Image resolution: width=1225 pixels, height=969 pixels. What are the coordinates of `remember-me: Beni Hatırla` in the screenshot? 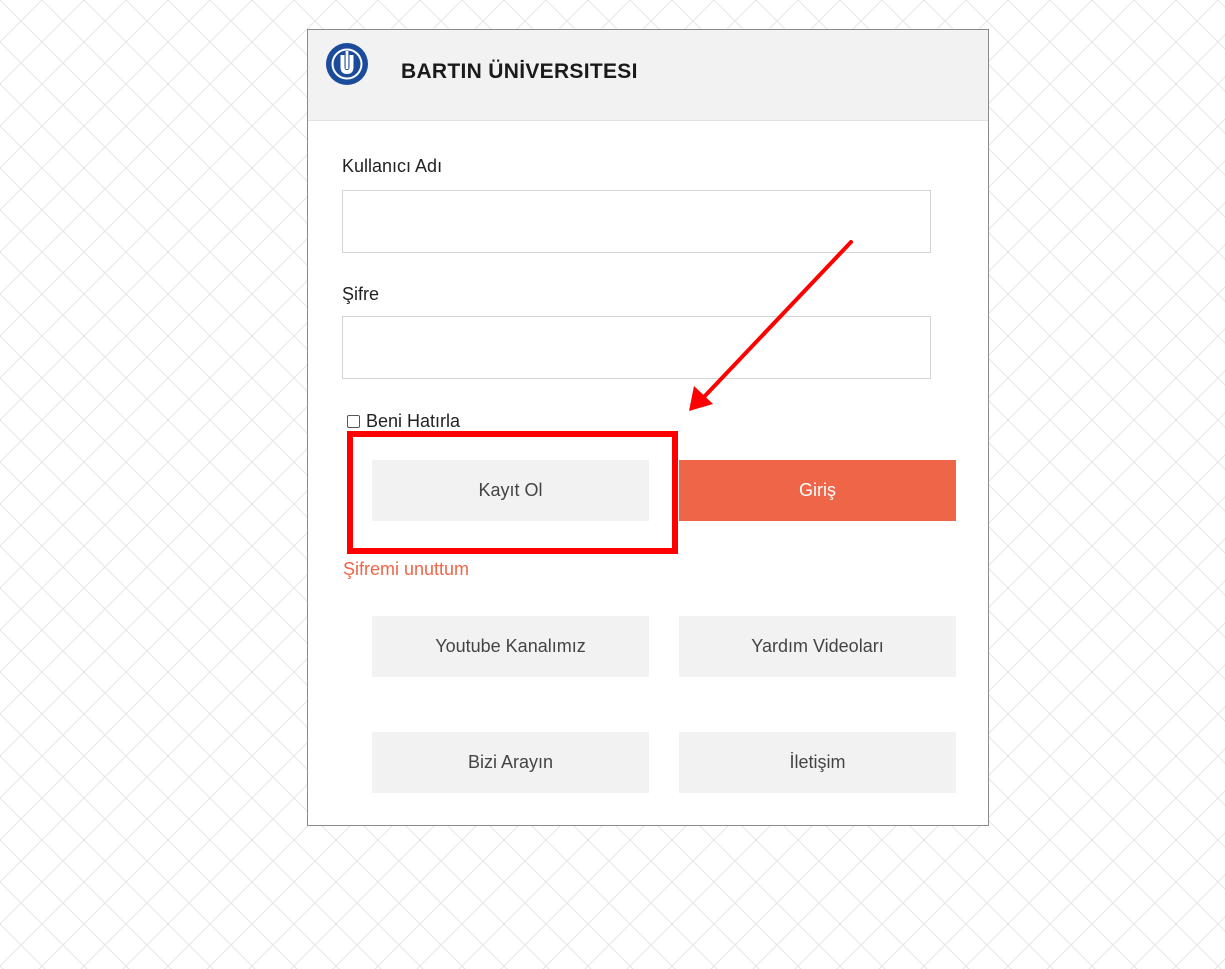 It's located at (403, 421).